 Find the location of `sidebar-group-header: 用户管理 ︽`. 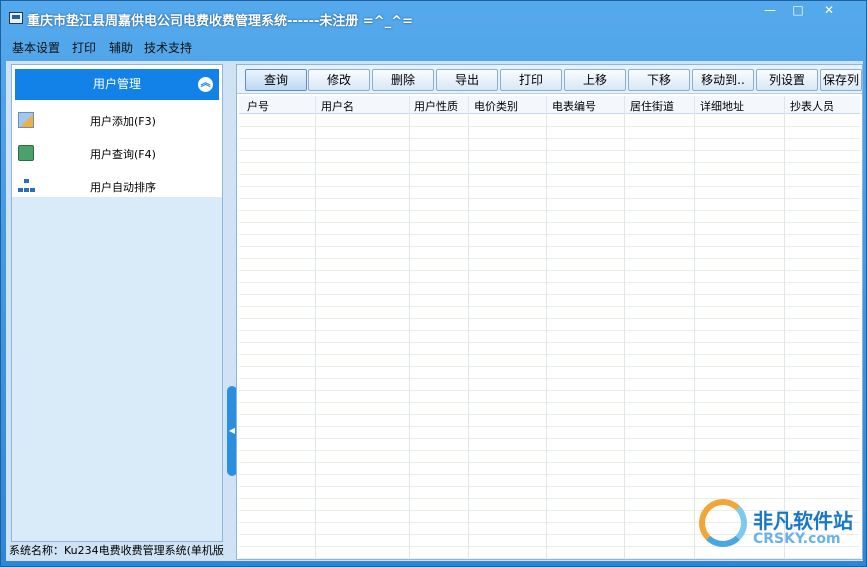

sidebar-group-header: 用户管理 ︽ is located at coordinates (117, 84).